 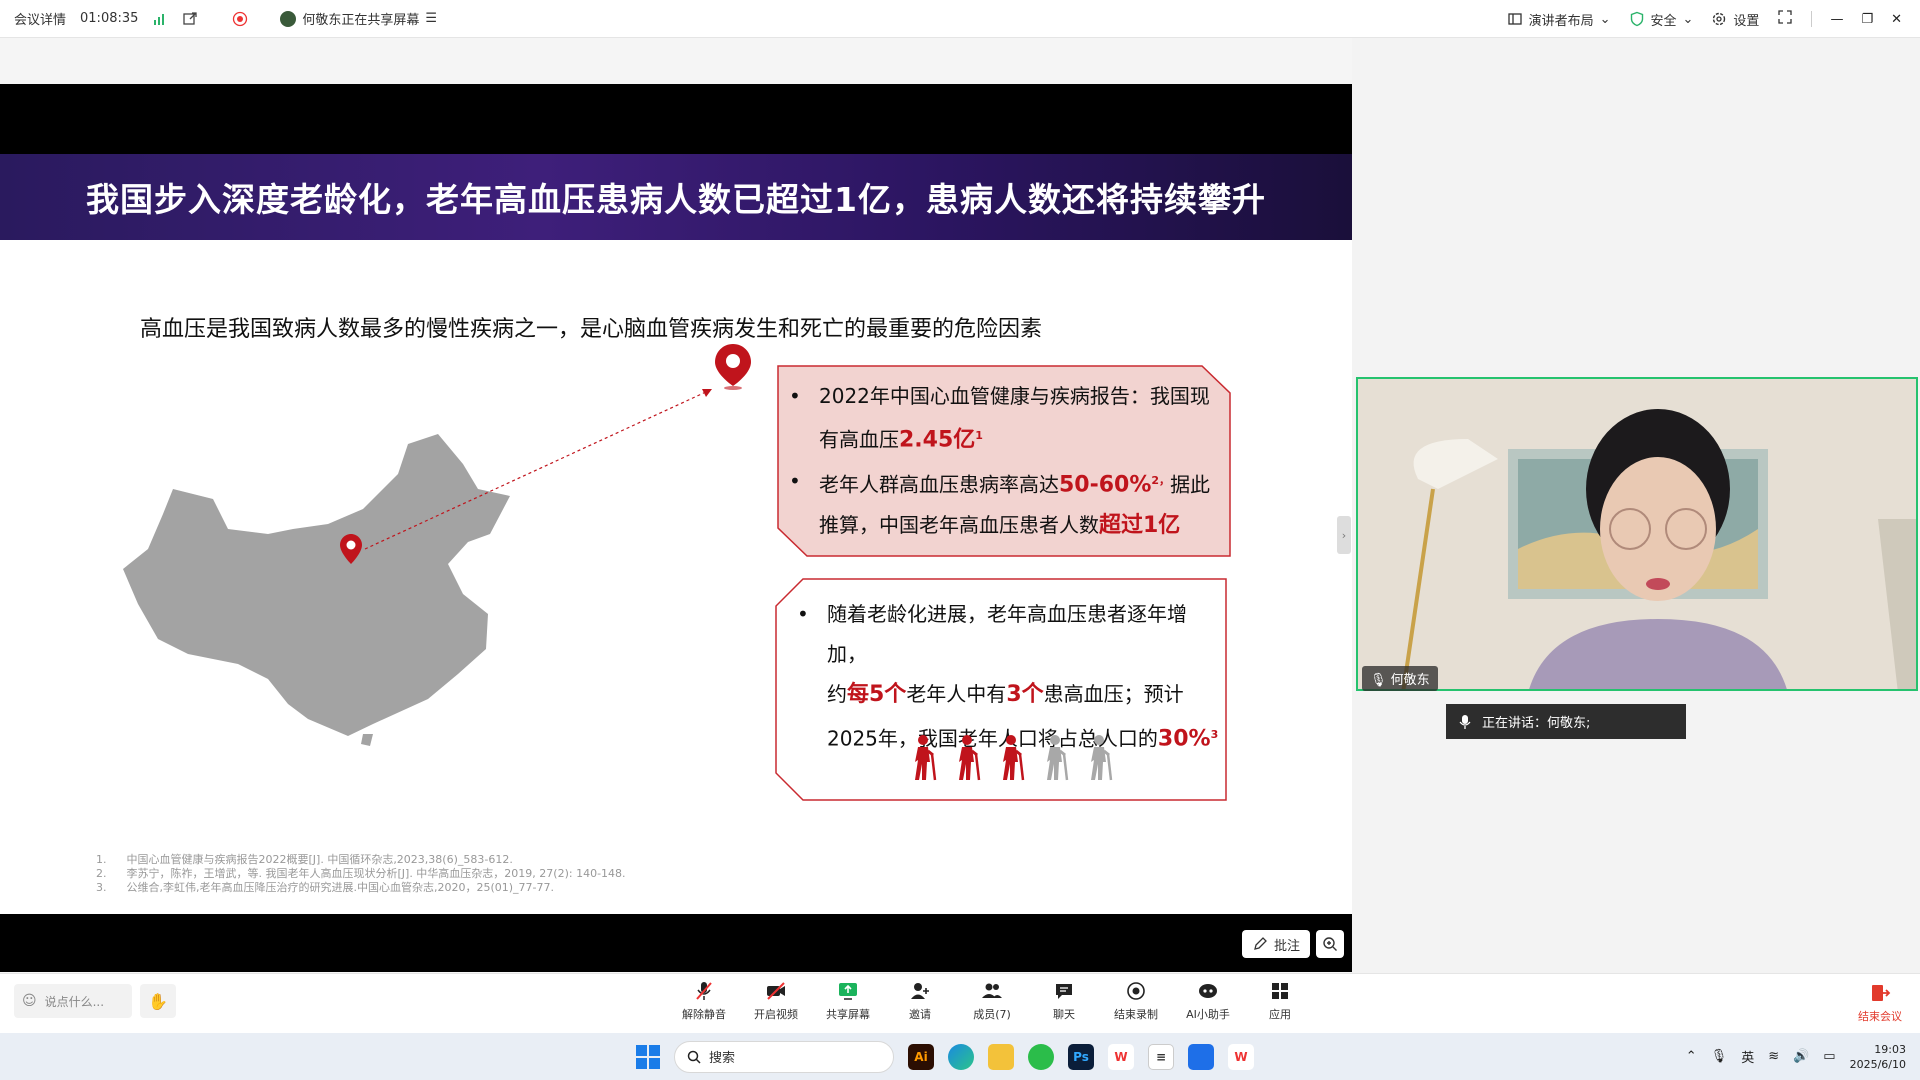 What do you see at coordinates (1014, 396) in the screenshot?
I see `bullet-text: 2022年中国心血管健康与疾病报告：我国现` at bounding box center [1014, 396].